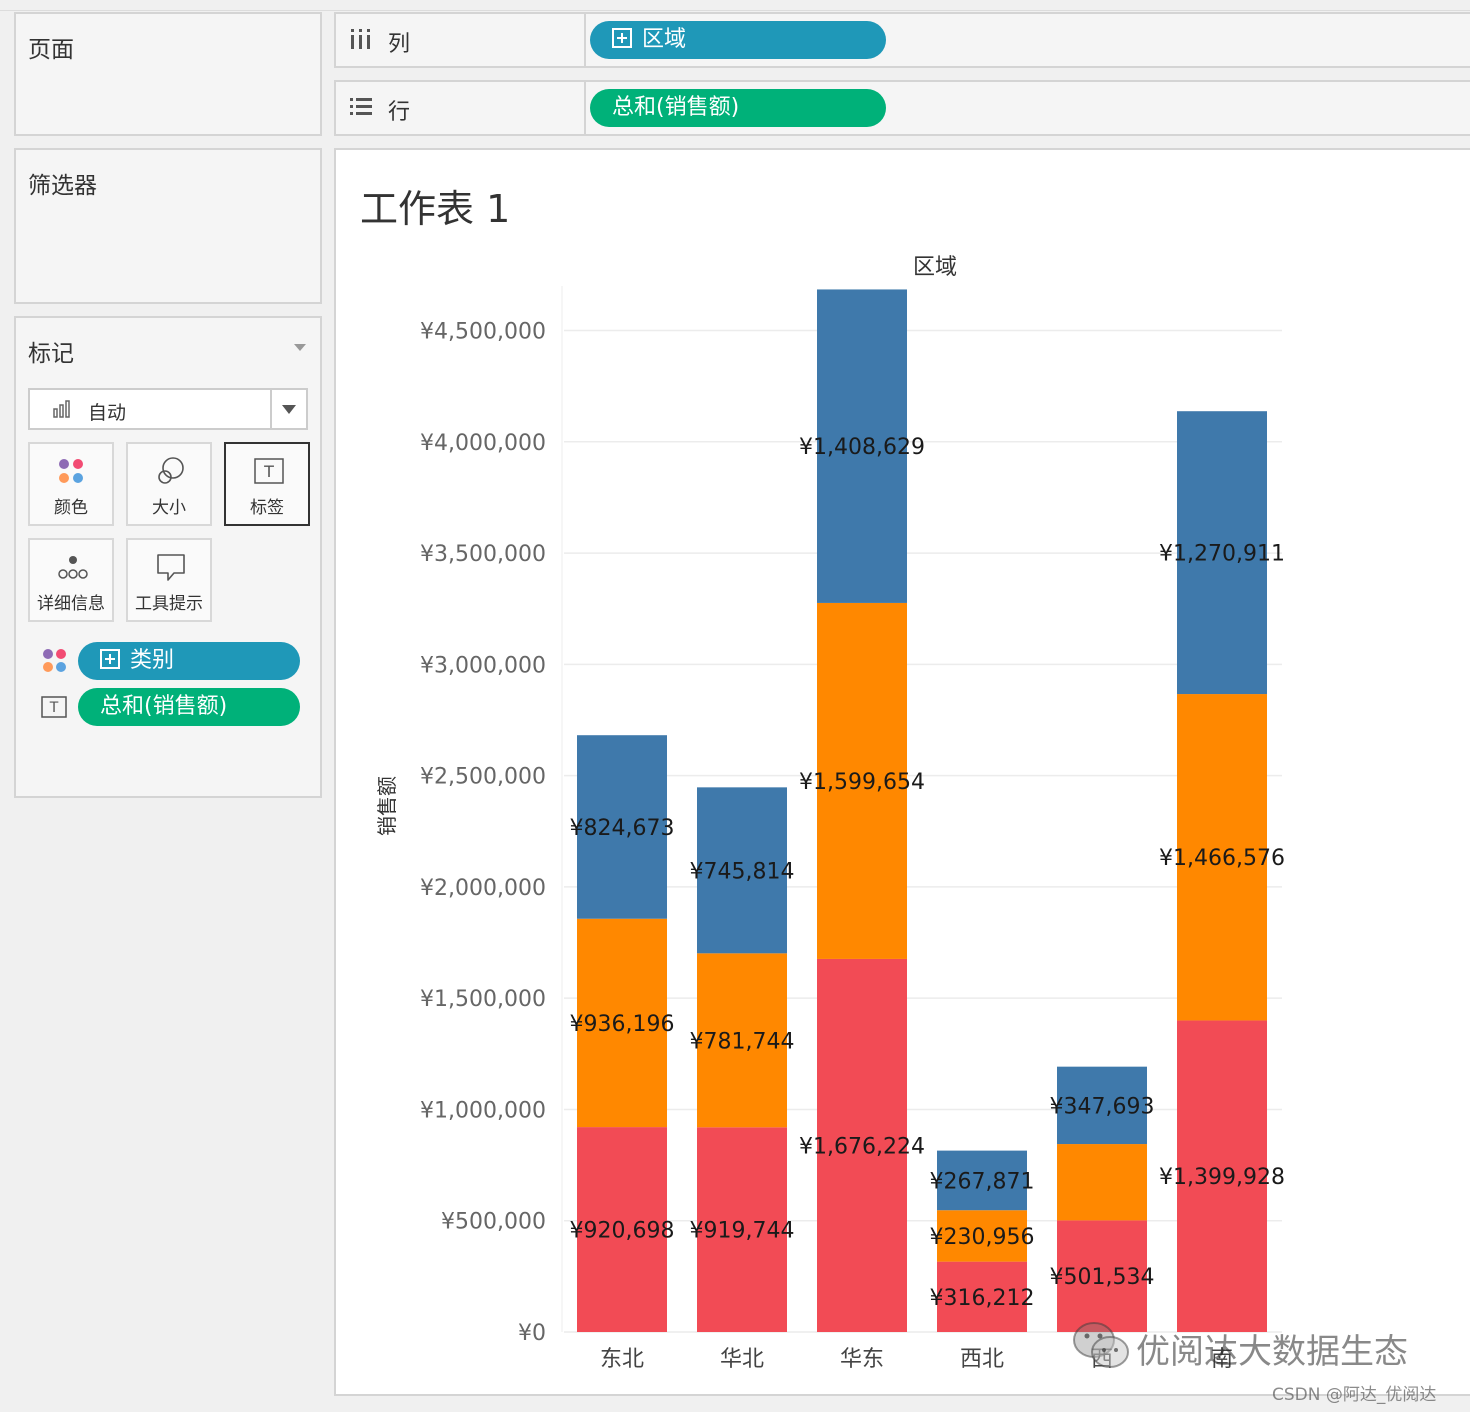  What do you see at coordinates (73, 567) in the screenshot?
I see `detail-icon` at bounding box center [73, 567].